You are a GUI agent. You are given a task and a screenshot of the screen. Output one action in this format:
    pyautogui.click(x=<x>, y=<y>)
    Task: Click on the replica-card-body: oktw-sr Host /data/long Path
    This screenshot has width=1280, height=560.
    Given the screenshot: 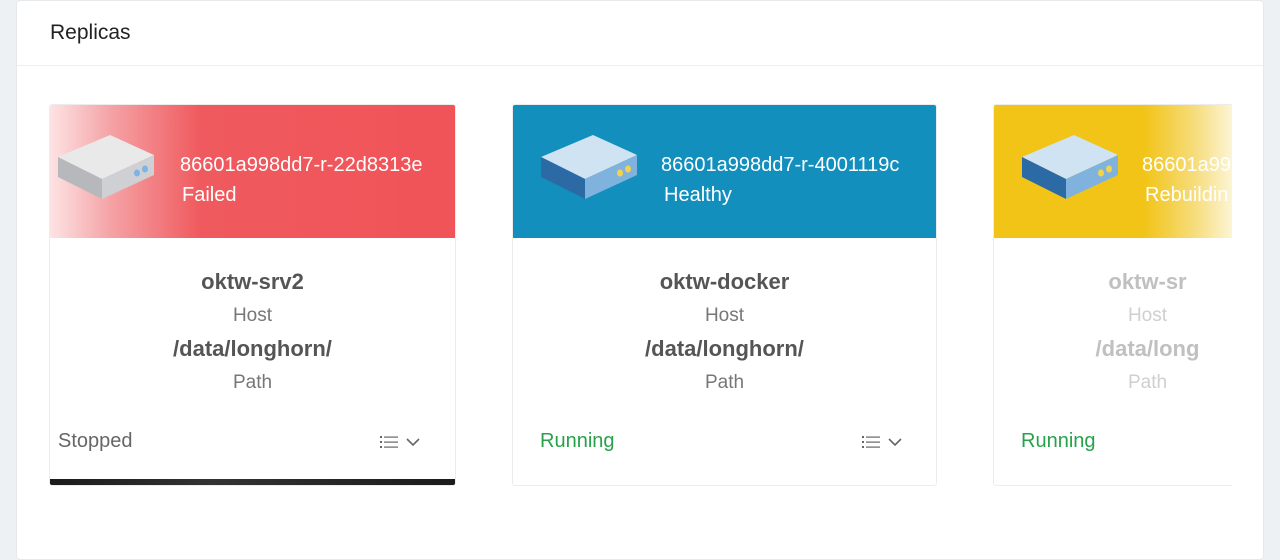 What is the action you would take?
    pyautogui.click(x=1113, y=332)
    